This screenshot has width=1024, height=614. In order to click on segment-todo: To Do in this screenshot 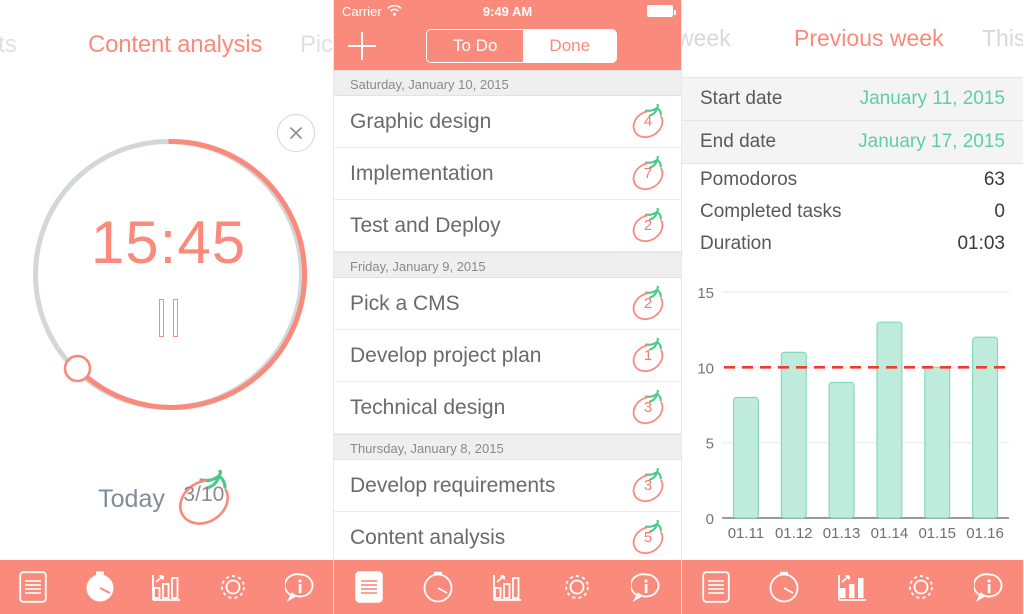, I will do `click(475, 46)`.